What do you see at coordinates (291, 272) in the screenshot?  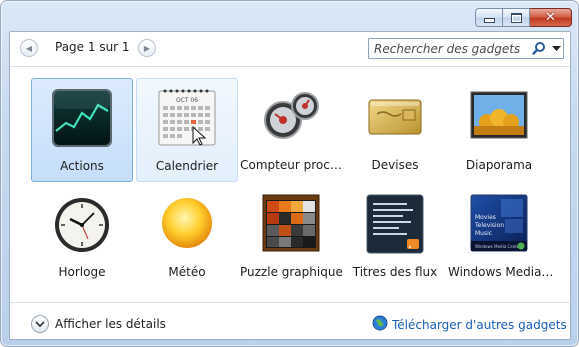 I see `gadget-label: Puzzle graphique` at bounding box center [291, 272].